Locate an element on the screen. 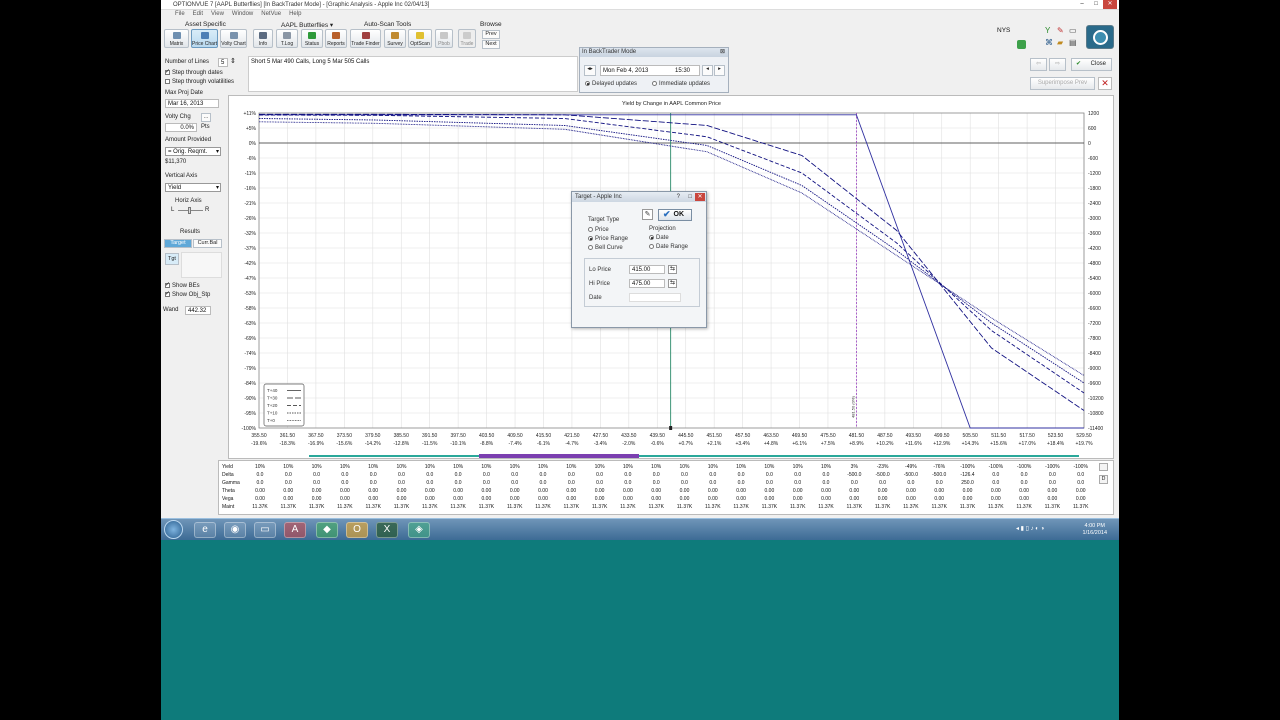 The height and width of the screenshot is (720, 1280). maximize-button: □ is located at coordinates (1096, 4).